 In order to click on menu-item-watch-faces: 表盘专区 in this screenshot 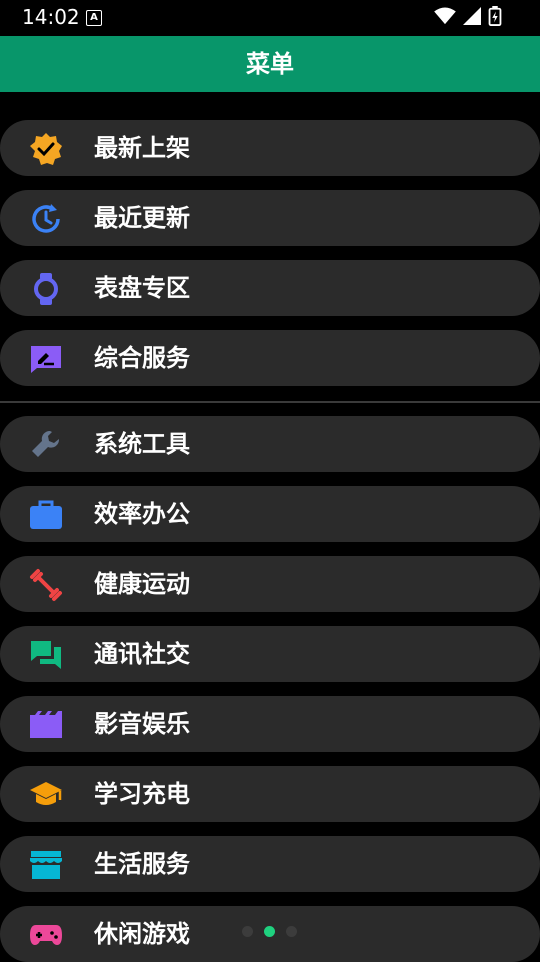, I will do `click(270, 288)`.